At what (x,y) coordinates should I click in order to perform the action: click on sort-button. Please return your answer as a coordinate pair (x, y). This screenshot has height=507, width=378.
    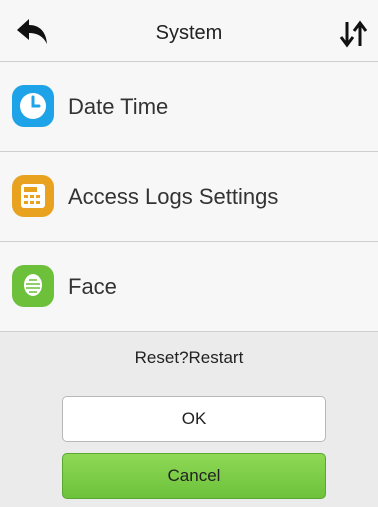
    Looking at the image, I should click on (354, 34).